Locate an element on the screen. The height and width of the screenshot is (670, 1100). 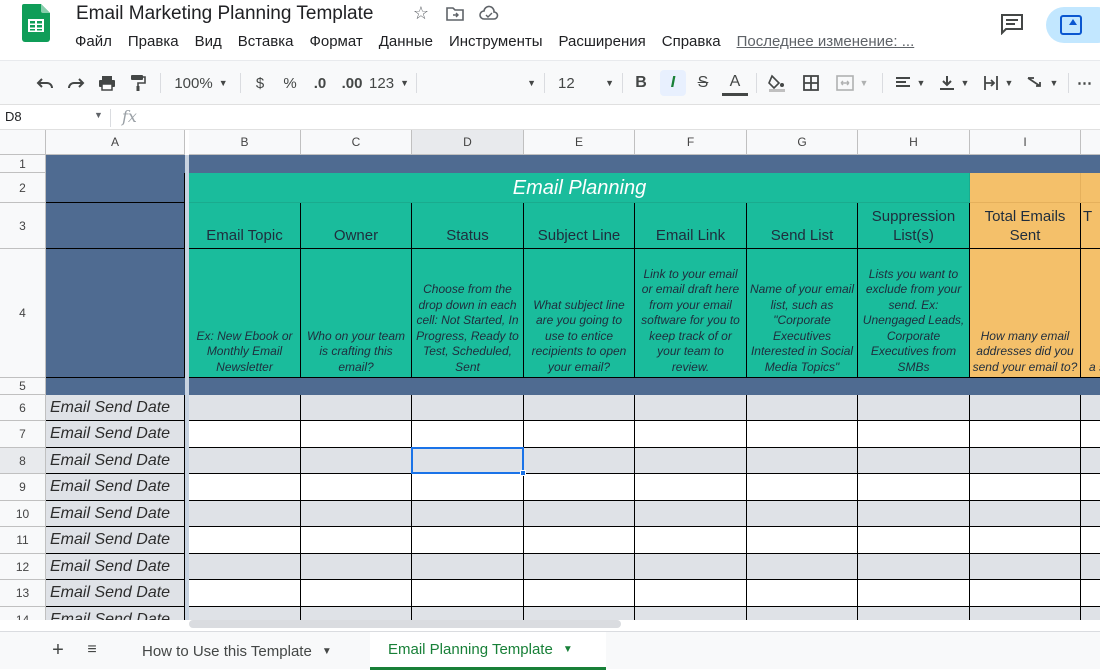
row-header-7: 7 is located at coordinates (23, 434).